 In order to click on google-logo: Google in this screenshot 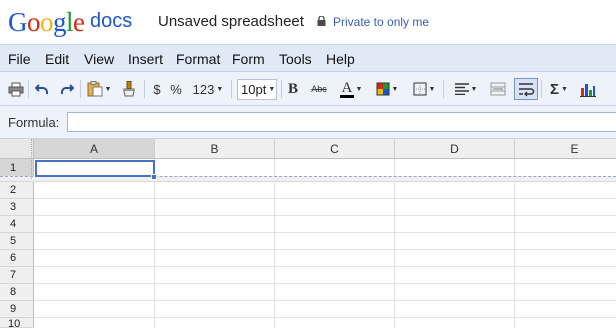, I will do `click(46, 22)`.